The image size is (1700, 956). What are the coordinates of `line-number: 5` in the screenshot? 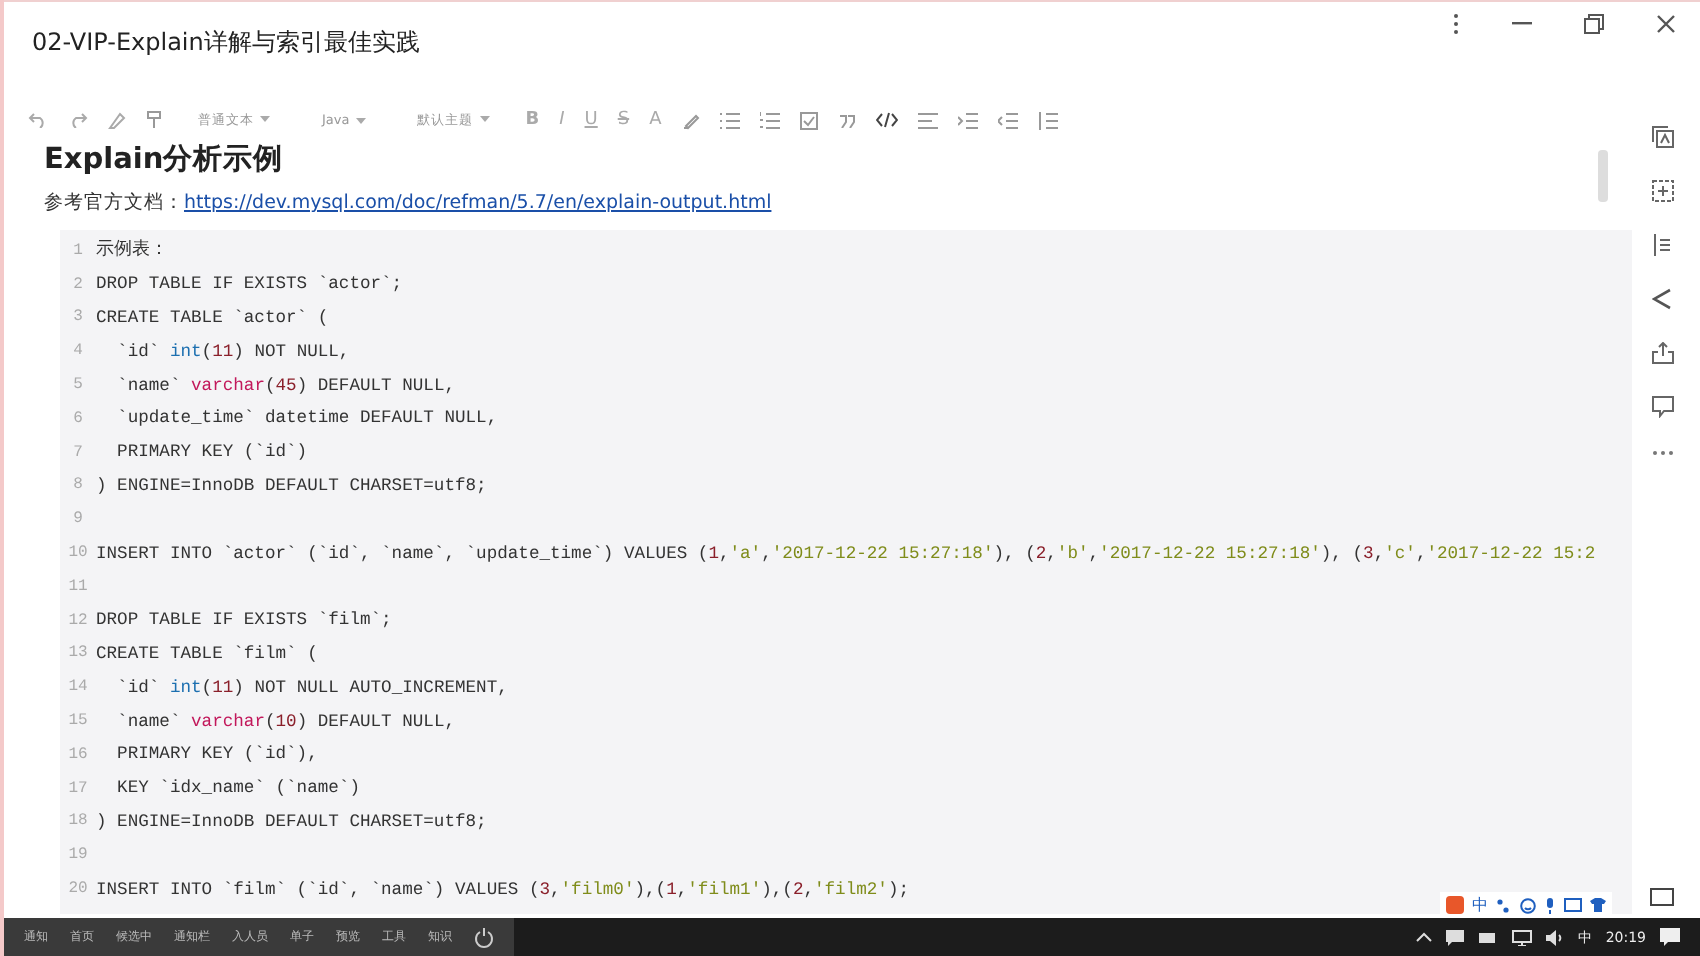 It's located at (78, 385).